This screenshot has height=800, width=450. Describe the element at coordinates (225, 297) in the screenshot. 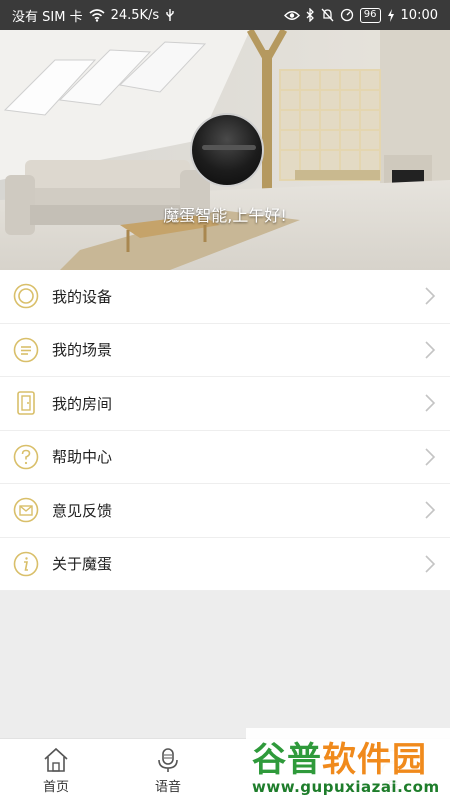

I see `menu-item-my-devices: 我的设备` at that location.